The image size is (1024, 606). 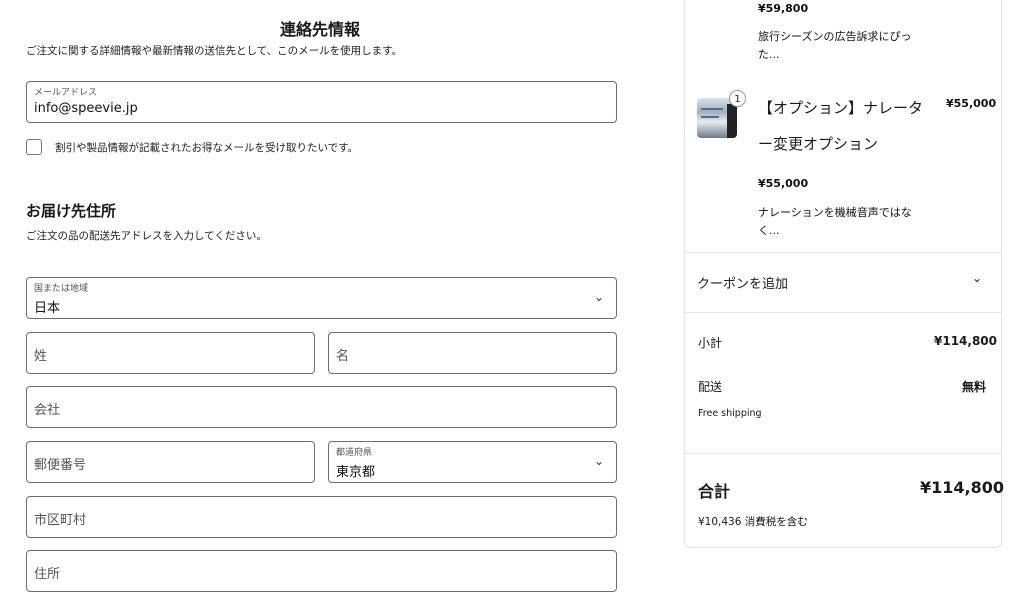 I want to click on contact-subtitle: ご注文に関する詳細情報や最新情報の送信先として、このメールを使用します。, so click(x=214, y=51).